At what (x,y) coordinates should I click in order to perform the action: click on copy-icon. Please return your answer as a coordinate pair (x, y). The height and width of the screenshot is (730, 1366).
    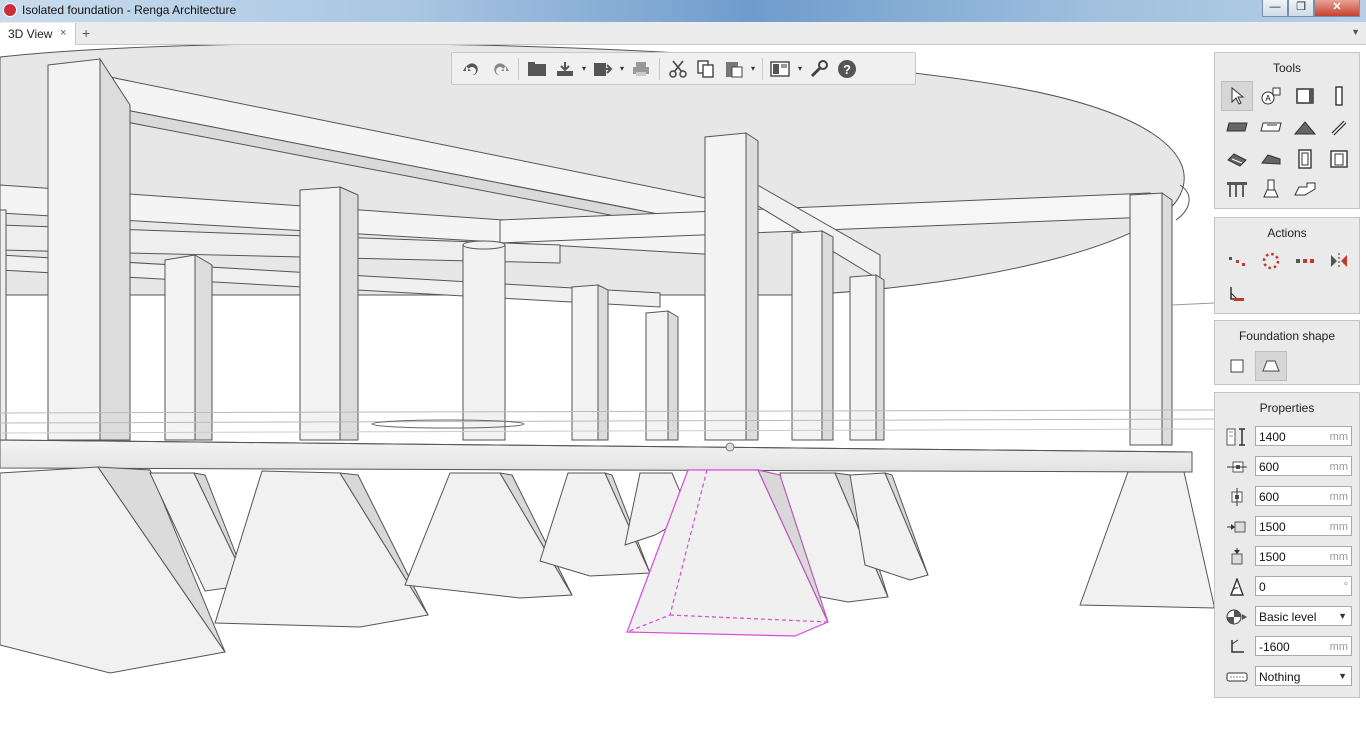
    Looking at the image, I should click on (706, 69).